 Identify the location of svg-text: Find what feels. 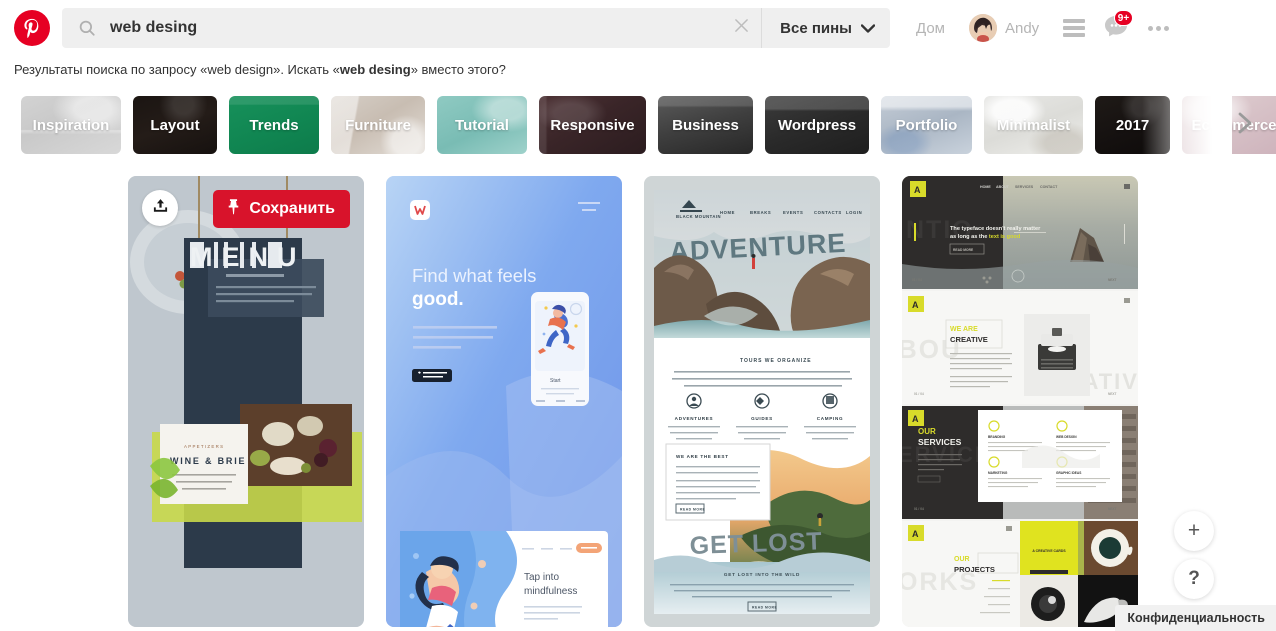
(474, 275).